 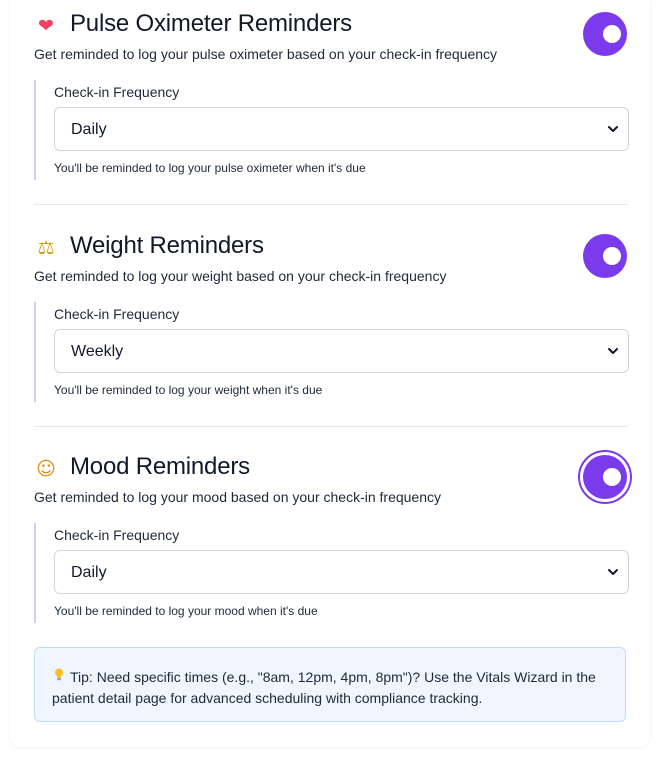 I want to click on section-header: ☺ Mood Reminders, so click(x=330, y=470).